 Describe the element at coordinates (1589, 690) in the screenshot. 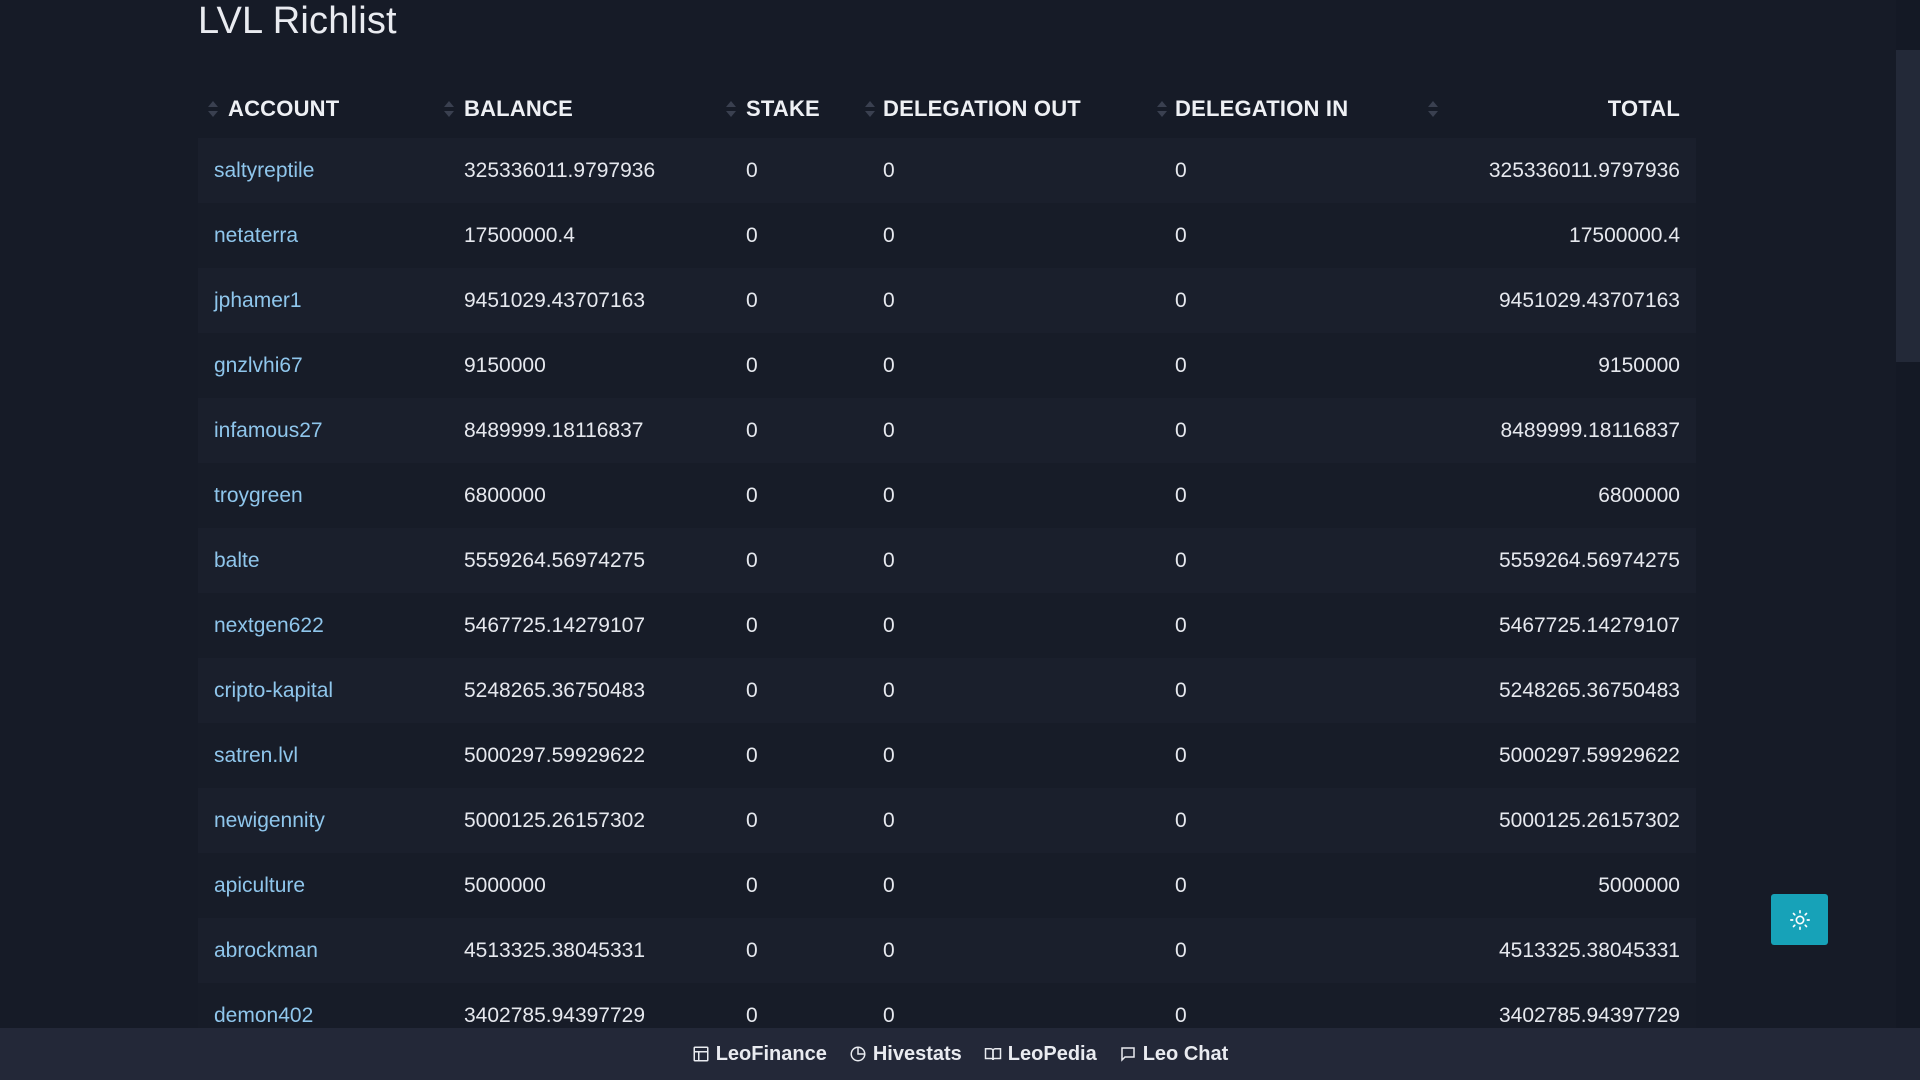

I see `total-cell: 5248265.36750483` at that location.